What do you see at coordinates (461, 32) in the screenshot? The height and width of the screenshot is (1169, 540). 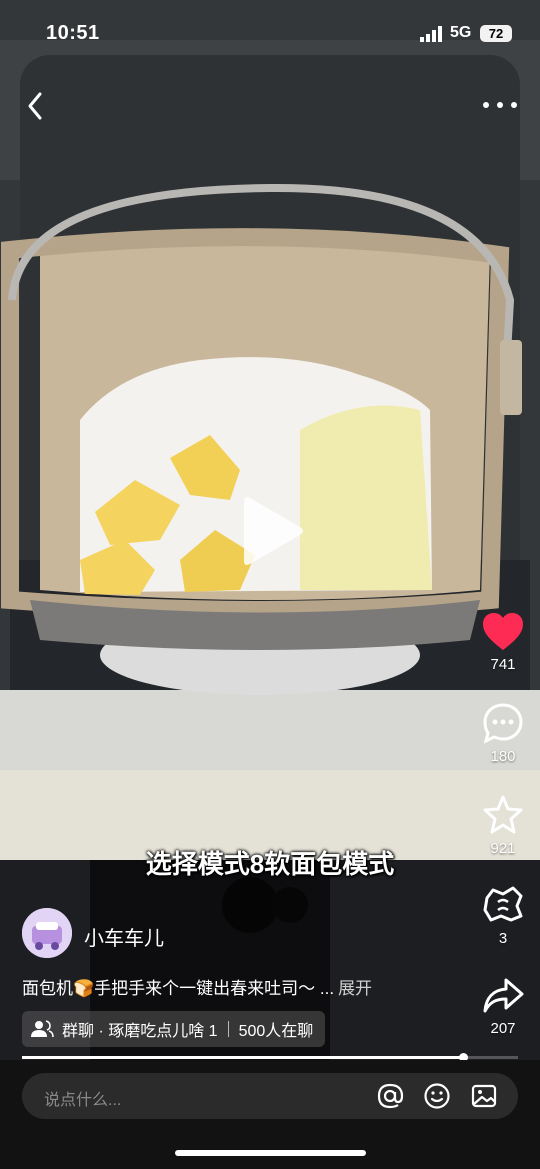 I see `network-type: 5G` at bounding box center [461, 32].